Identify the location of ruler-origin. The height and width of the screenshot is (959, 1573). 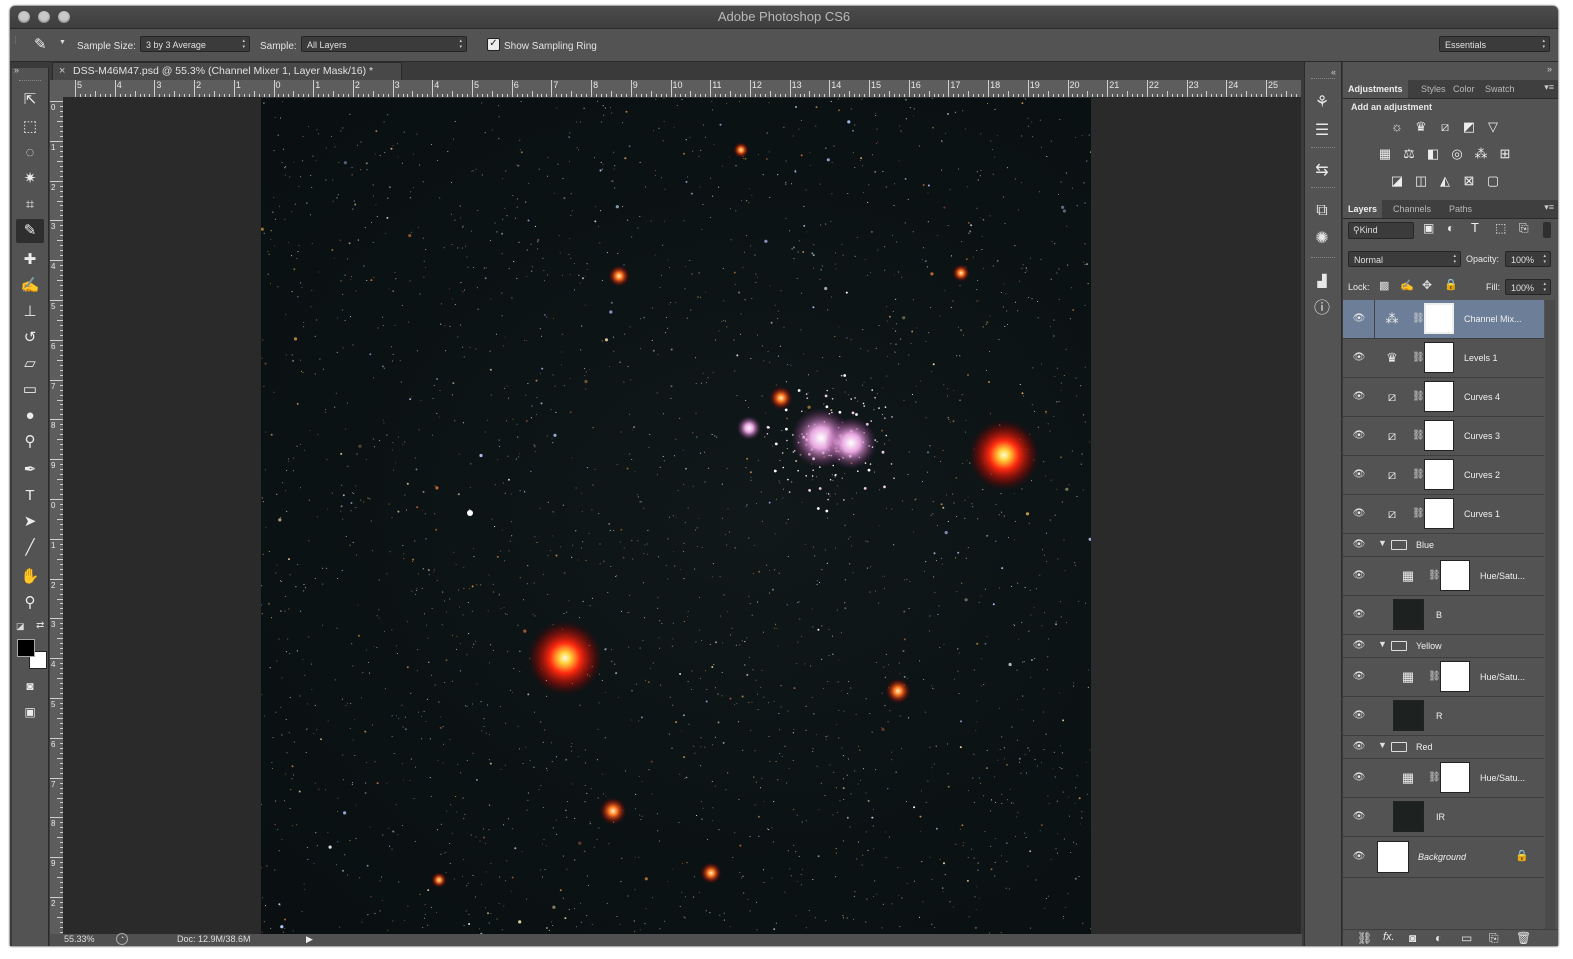
(57, 89).